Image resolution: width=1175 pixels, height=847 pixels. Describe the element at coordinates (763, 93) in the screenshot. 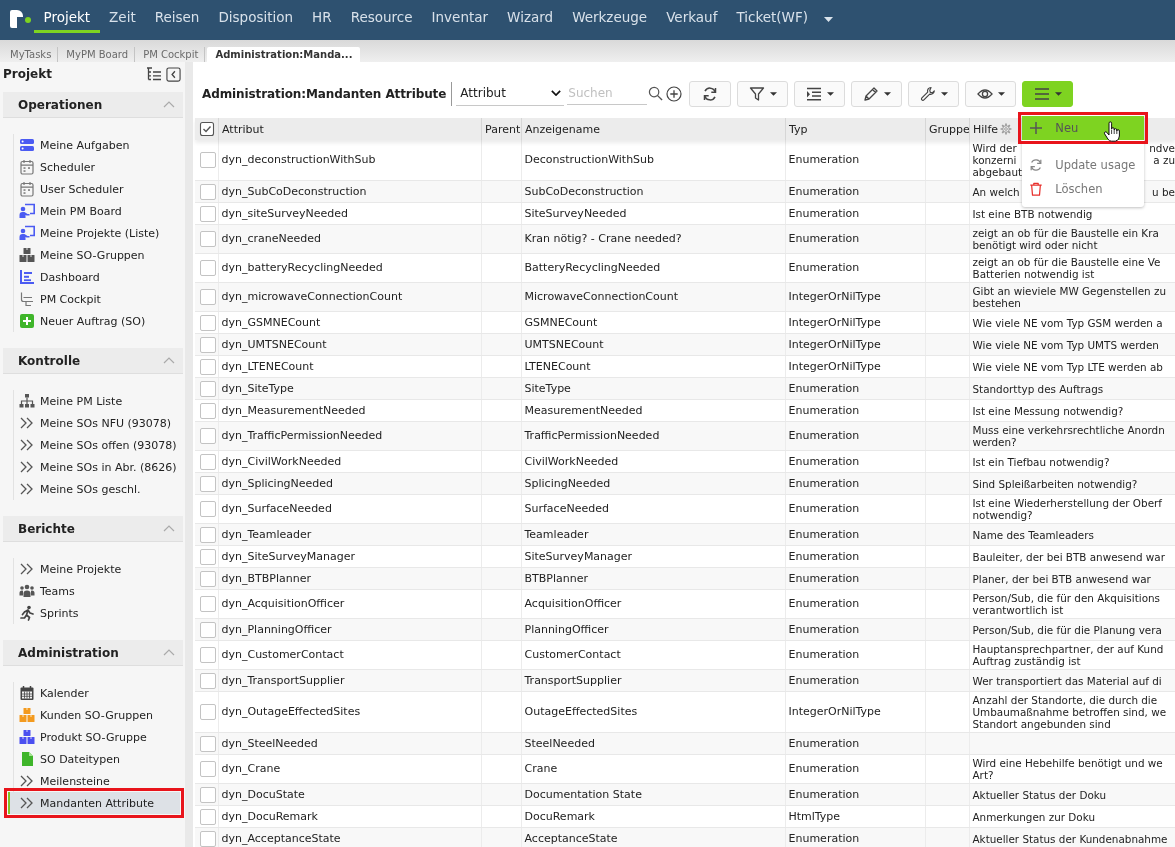

I see `filter-button` at that location.